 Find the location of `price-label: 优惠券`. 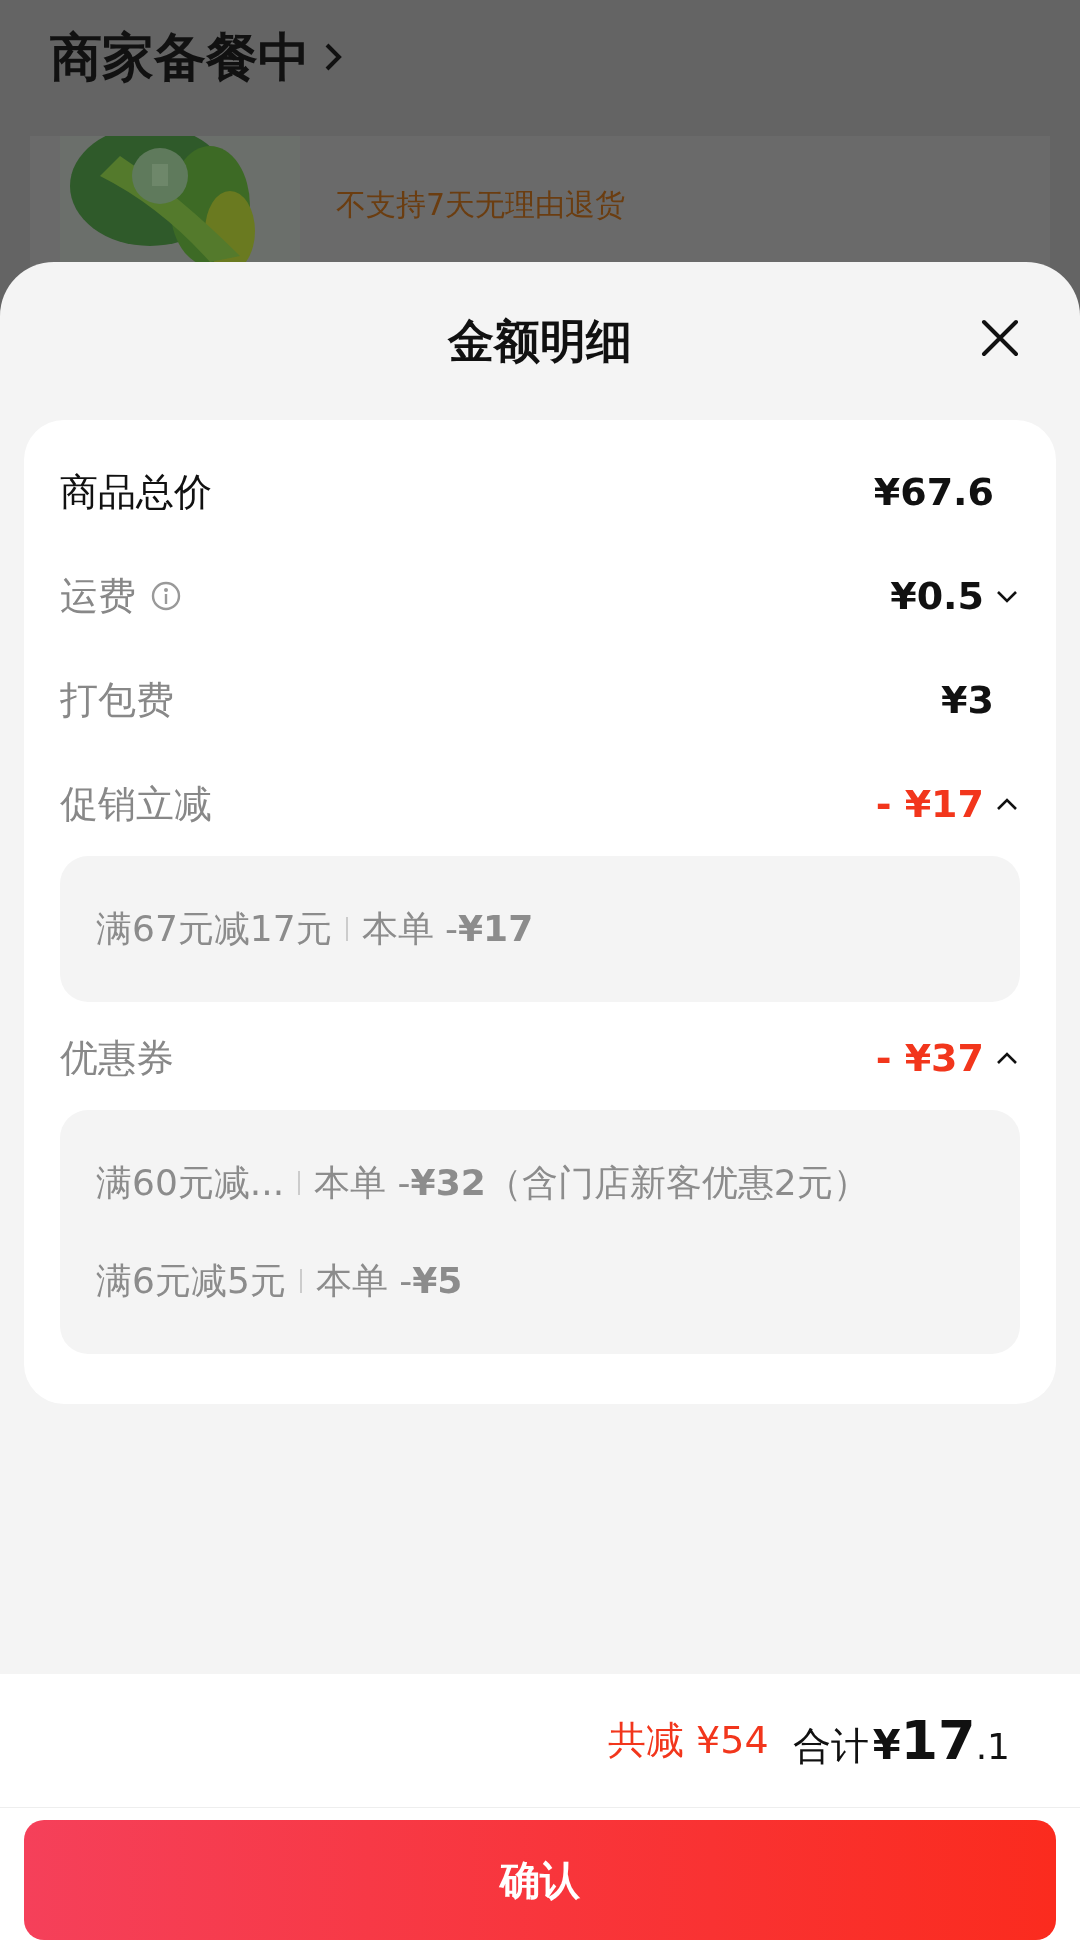

price-label: 优惠券 is located at coordinates (117, 1058).